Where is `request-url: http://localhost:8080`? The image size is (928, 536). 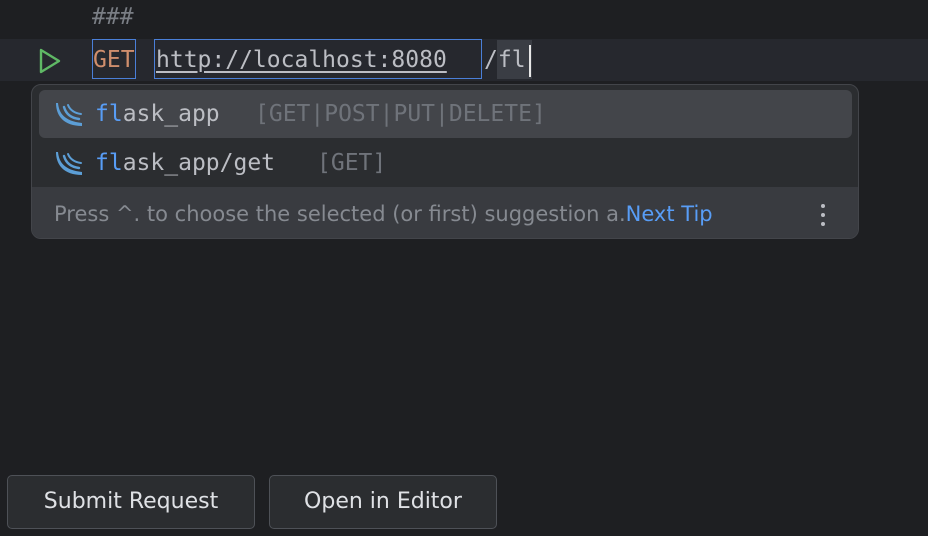 request-url: http://localhost:8080 is located at coordinates (301, 60).